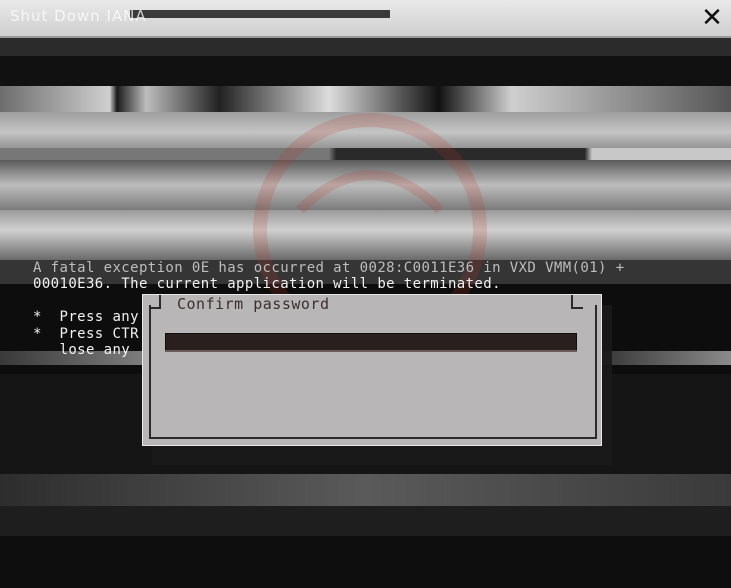 This screenshot has height=588, width=731. I want to click on dialog-frame, so click(373, 372).